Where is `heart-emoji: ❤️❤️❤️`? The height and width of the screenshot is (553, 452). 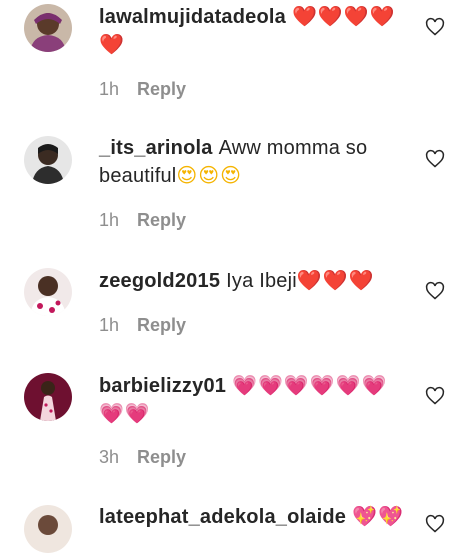 heart-emoji: ❤️❤️❤️ is located at coordinates (335, 280).